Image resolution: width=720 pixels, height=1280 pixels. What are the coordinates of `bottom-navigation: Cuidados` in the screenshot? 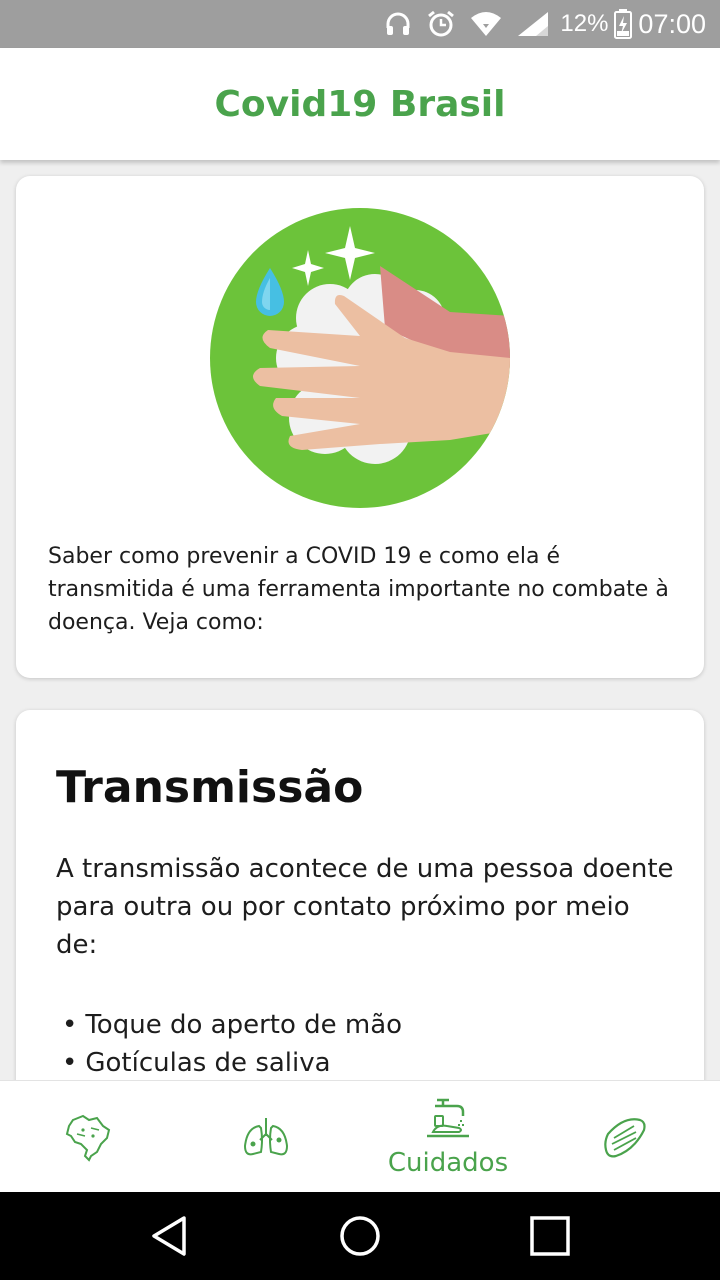 It's located at (360, 1136).